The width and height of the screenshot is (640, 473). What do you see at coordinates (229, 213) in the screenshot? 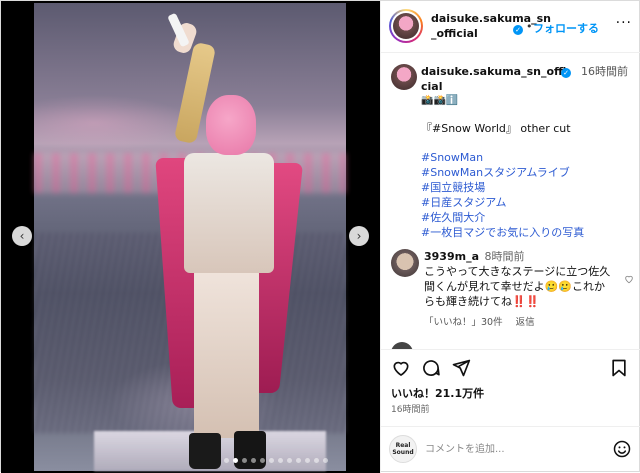
I see `torso` at bounding box center [229, 213].